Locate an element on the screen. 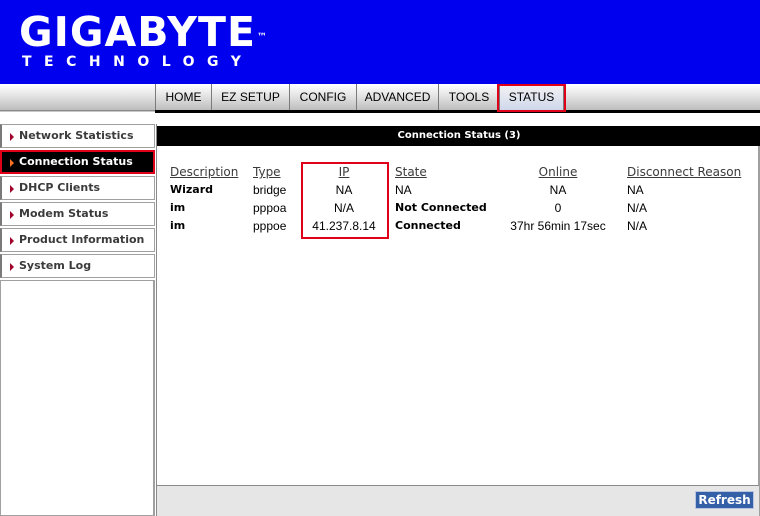  table-cell-disconnect-reason: NA is located at coordinates (635, 190).